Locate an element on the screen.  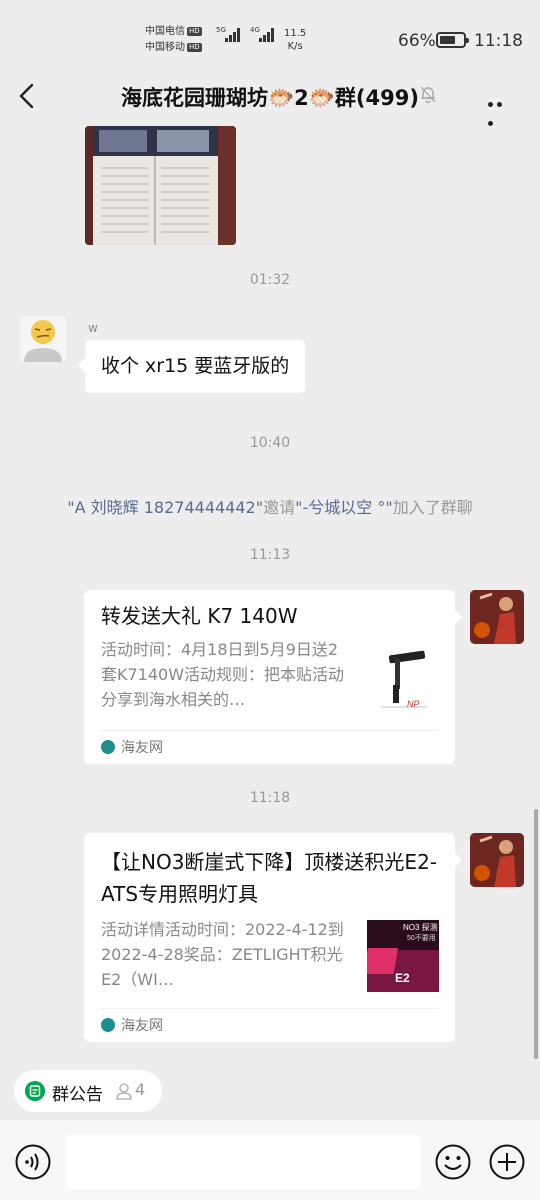
sender-name: w is located at coordinates (93, 328).